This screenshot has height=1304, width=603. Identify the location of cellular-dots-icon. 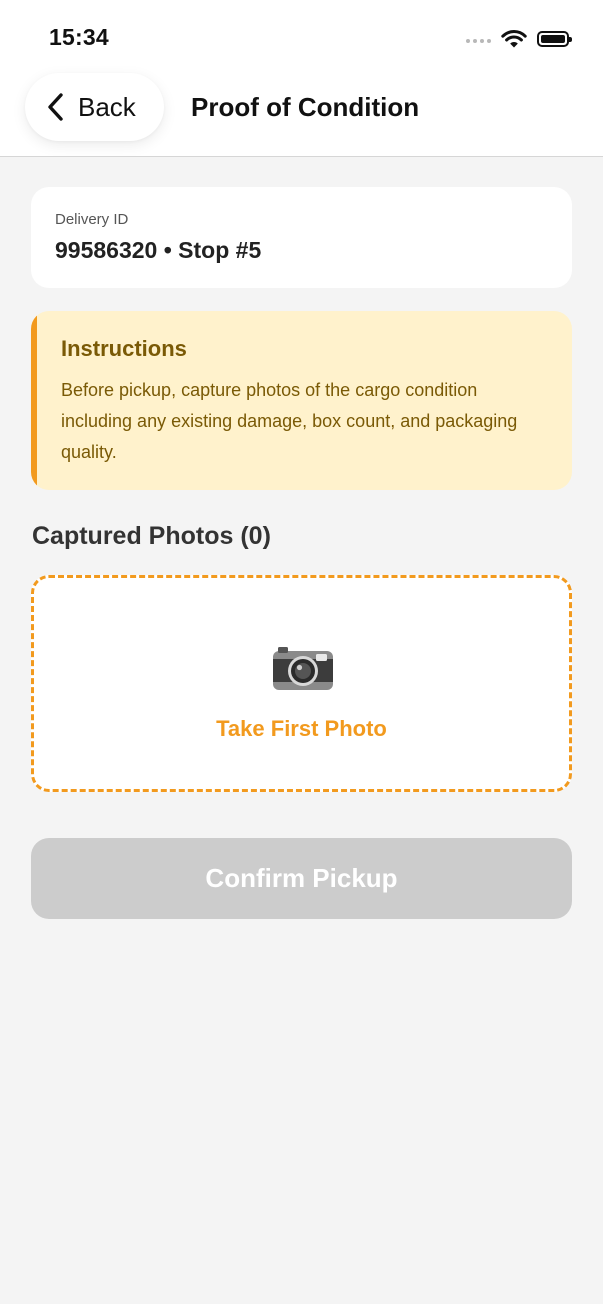
(478, 41).